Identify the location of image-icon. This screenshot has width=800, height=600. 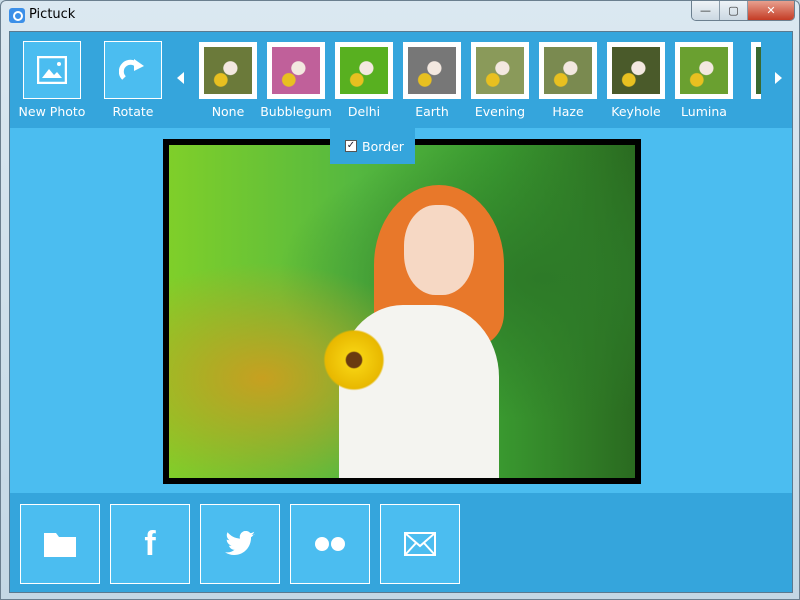
(52, 70).